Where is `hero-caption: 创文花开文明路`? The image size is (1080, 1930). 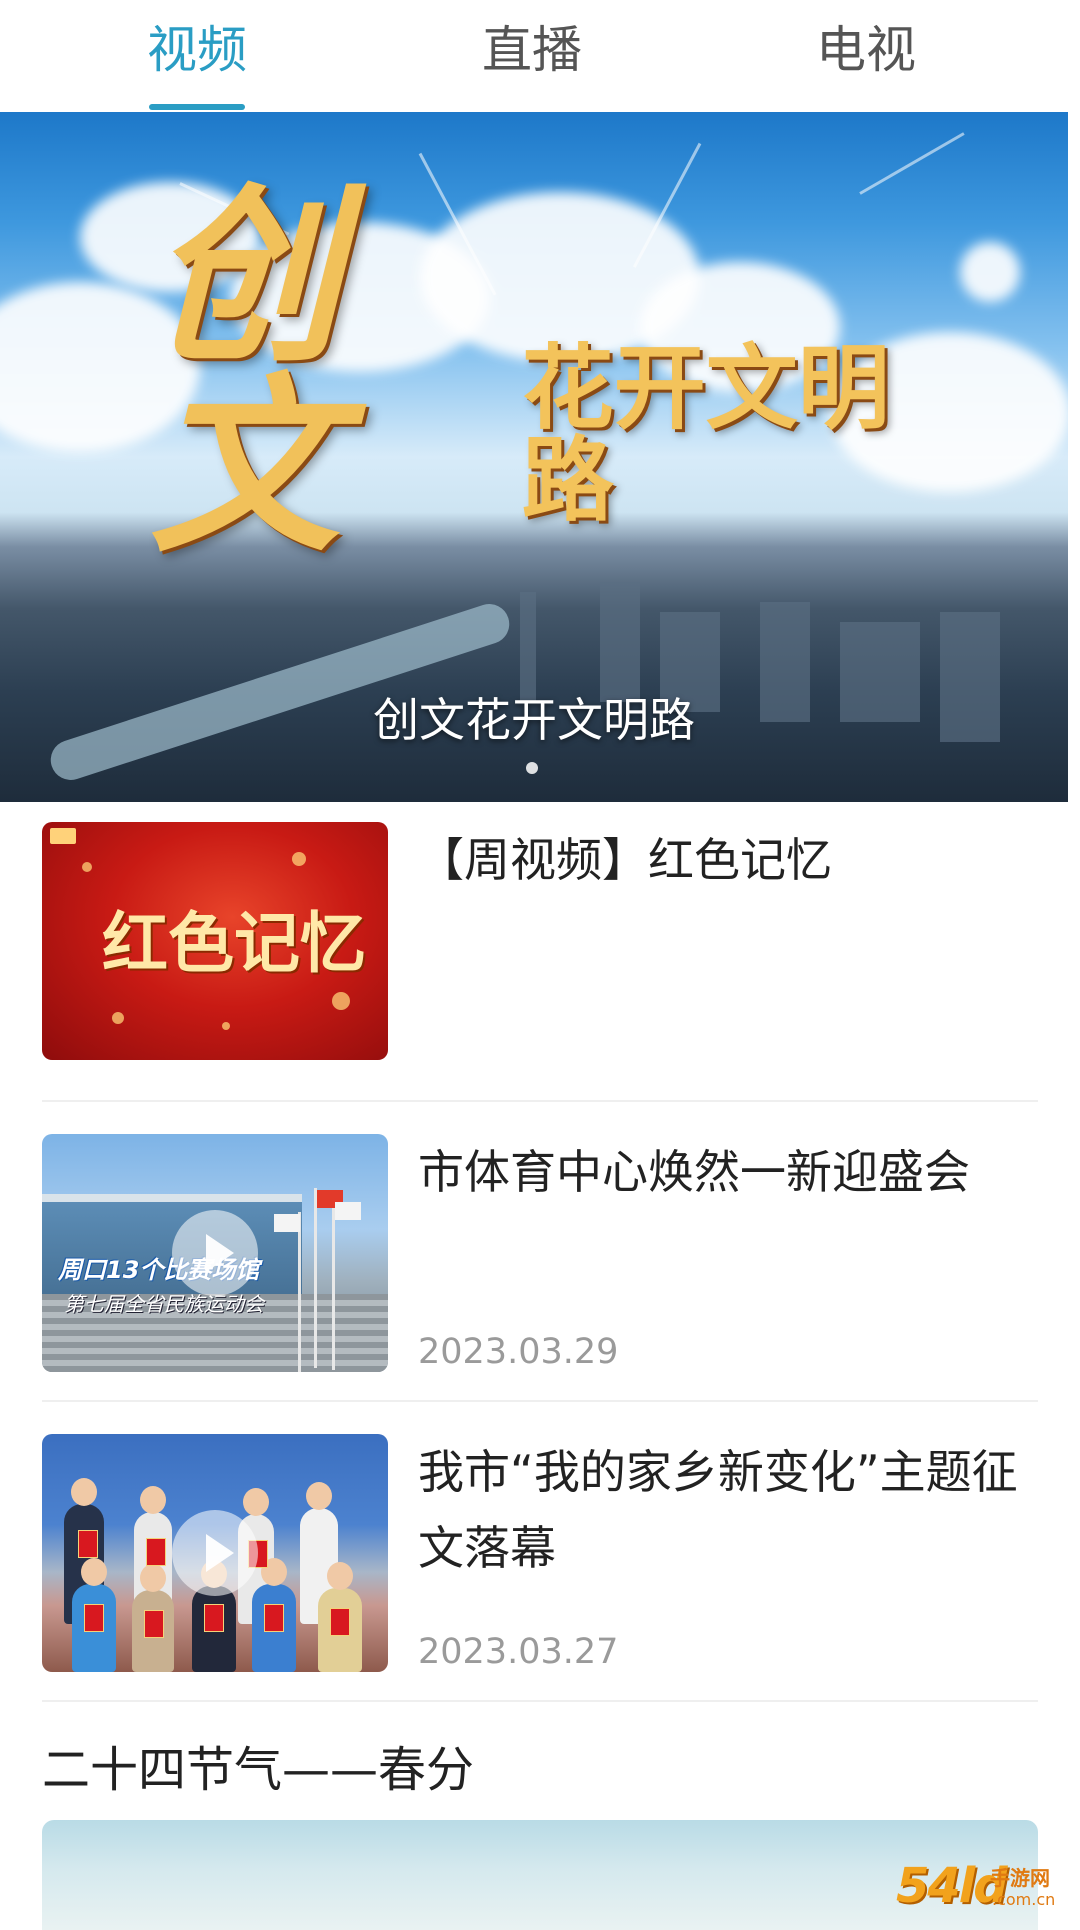 hero-caption: 创文花开文明路 is located at coordinates (534, 720).